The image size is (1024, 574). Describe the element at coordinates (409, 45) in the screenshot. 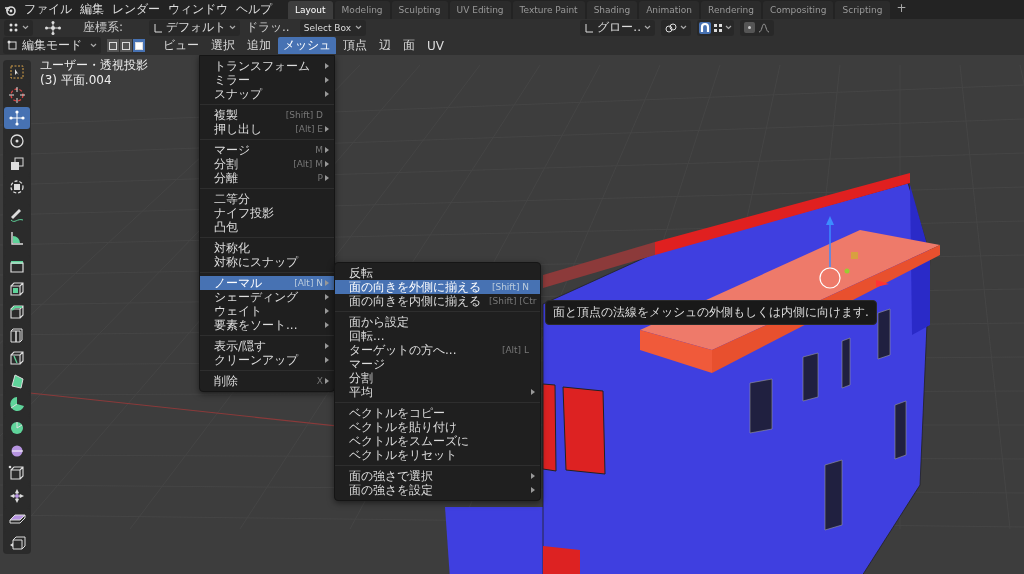

I see `menu-item: 面` at that location.